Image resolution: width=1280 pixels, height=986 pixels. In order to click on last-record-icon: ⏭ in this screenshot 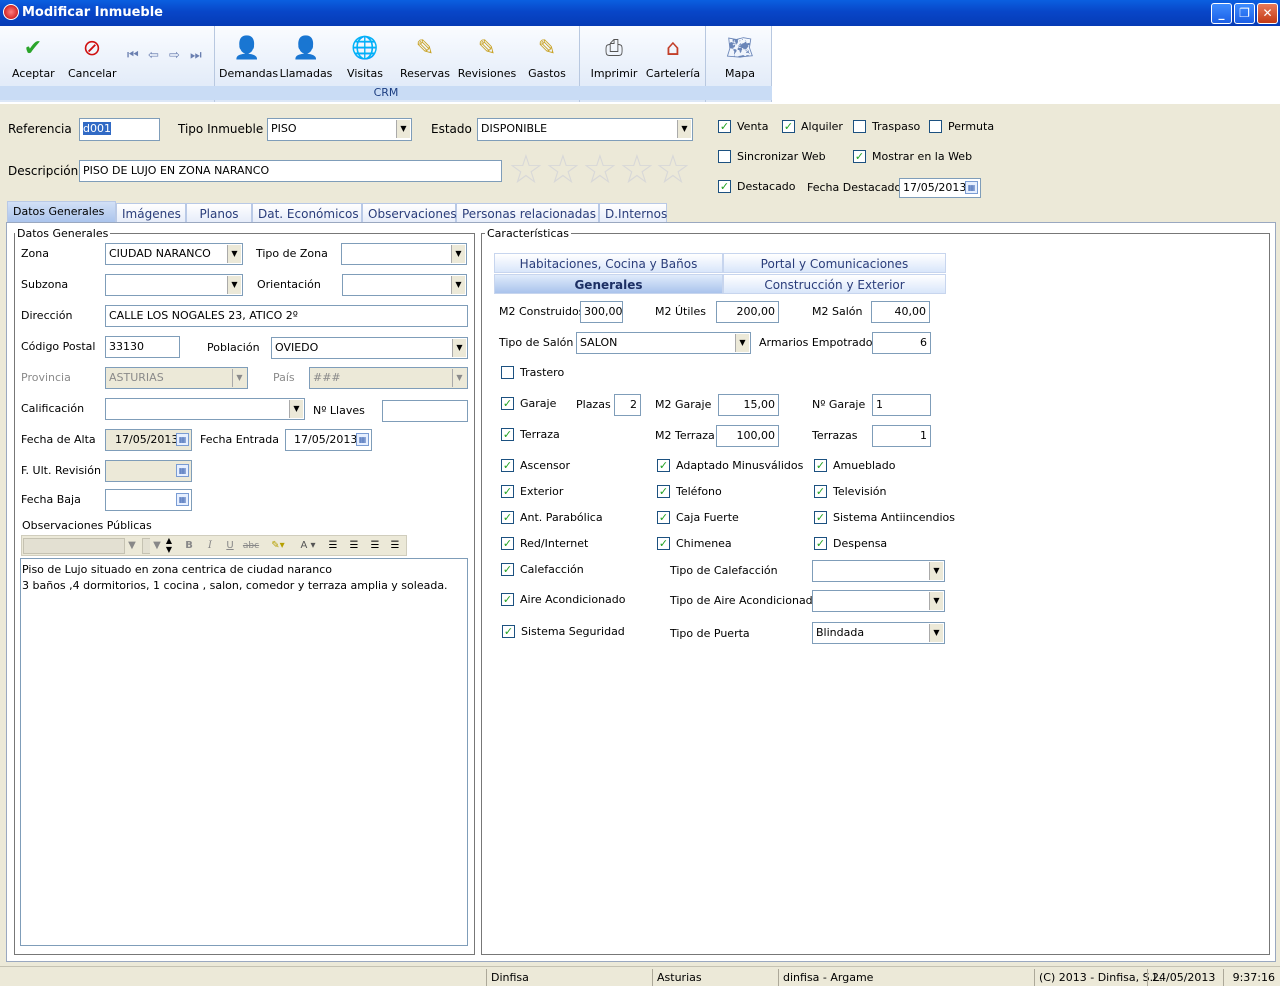, I will do `click(196, 55)`.